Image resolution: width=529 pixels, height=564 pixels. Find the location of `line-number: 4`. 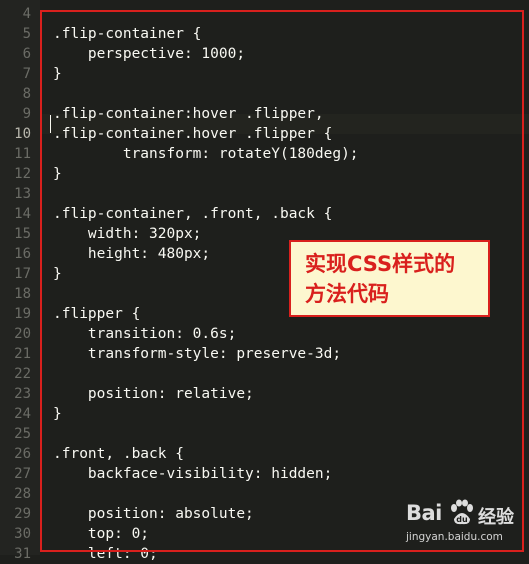

line-number: 4 is located at coordinates (26, 14).